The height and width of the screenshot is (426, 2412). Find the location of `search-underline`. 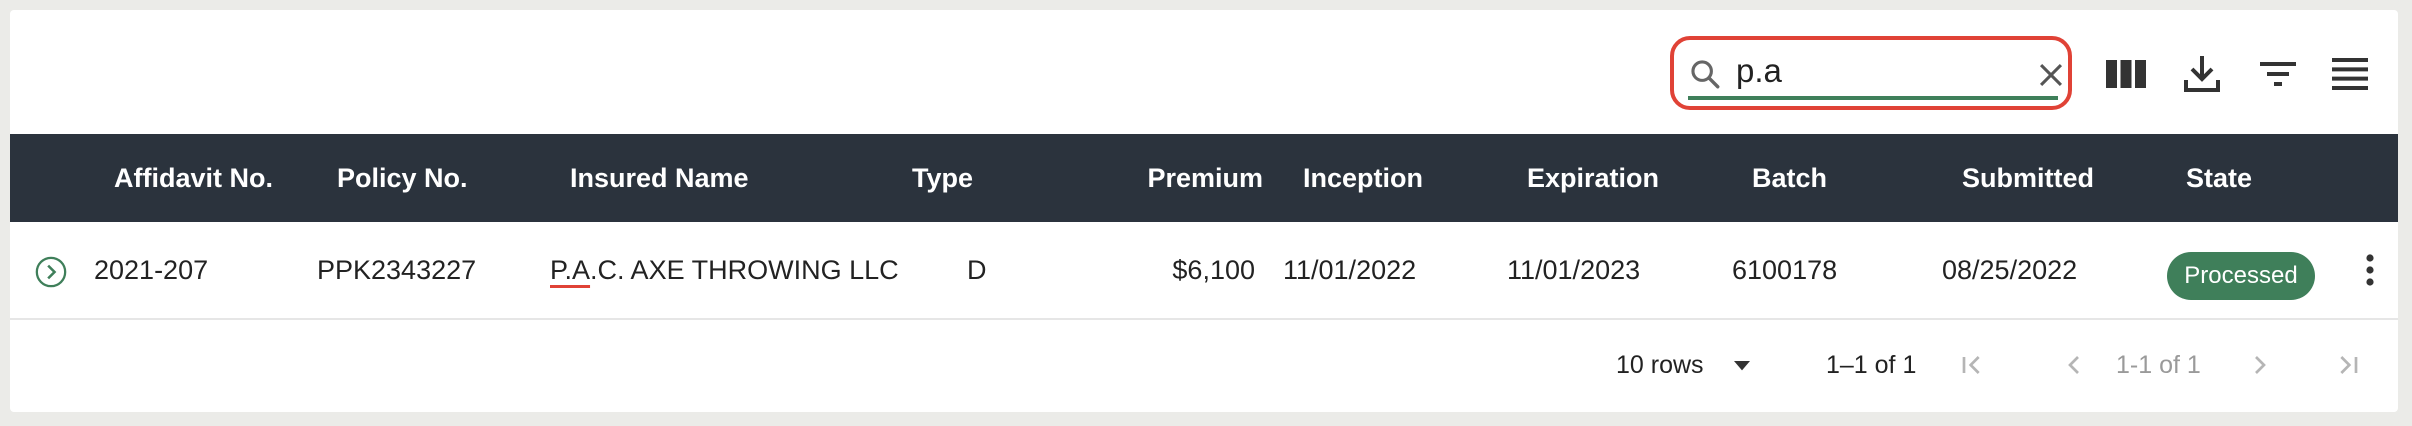

search-underline is located at coordinates (1873, 98).